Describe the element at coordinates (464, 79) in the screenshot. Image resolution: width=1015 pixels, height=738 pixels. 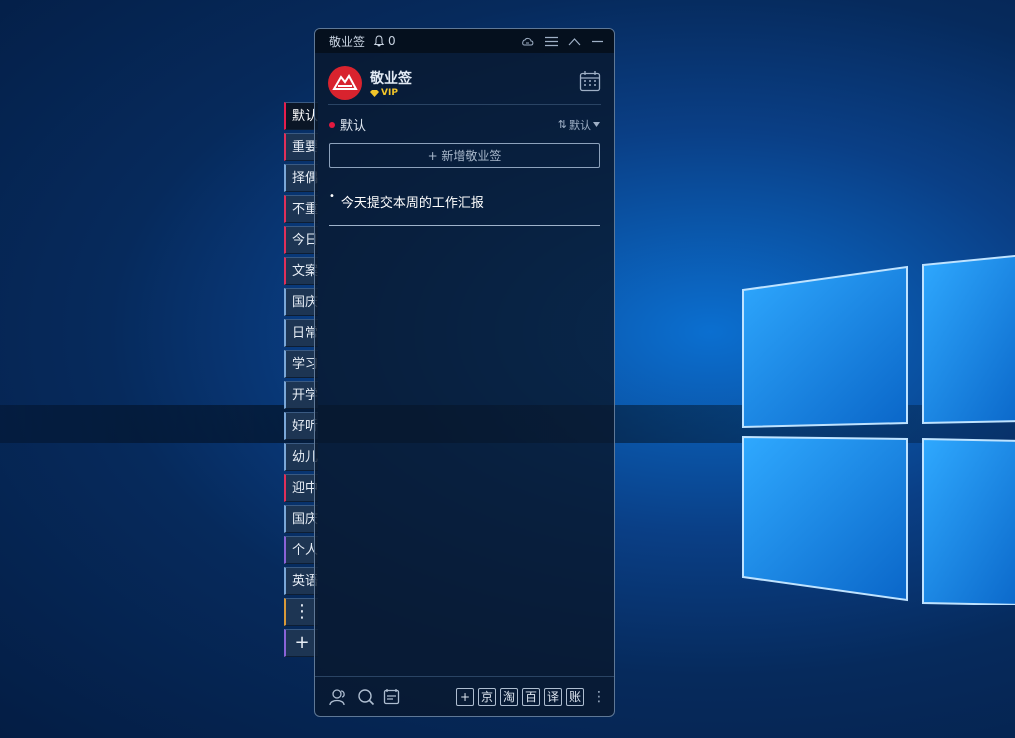
I see `user-header: 敬业签 VIP` at that location.